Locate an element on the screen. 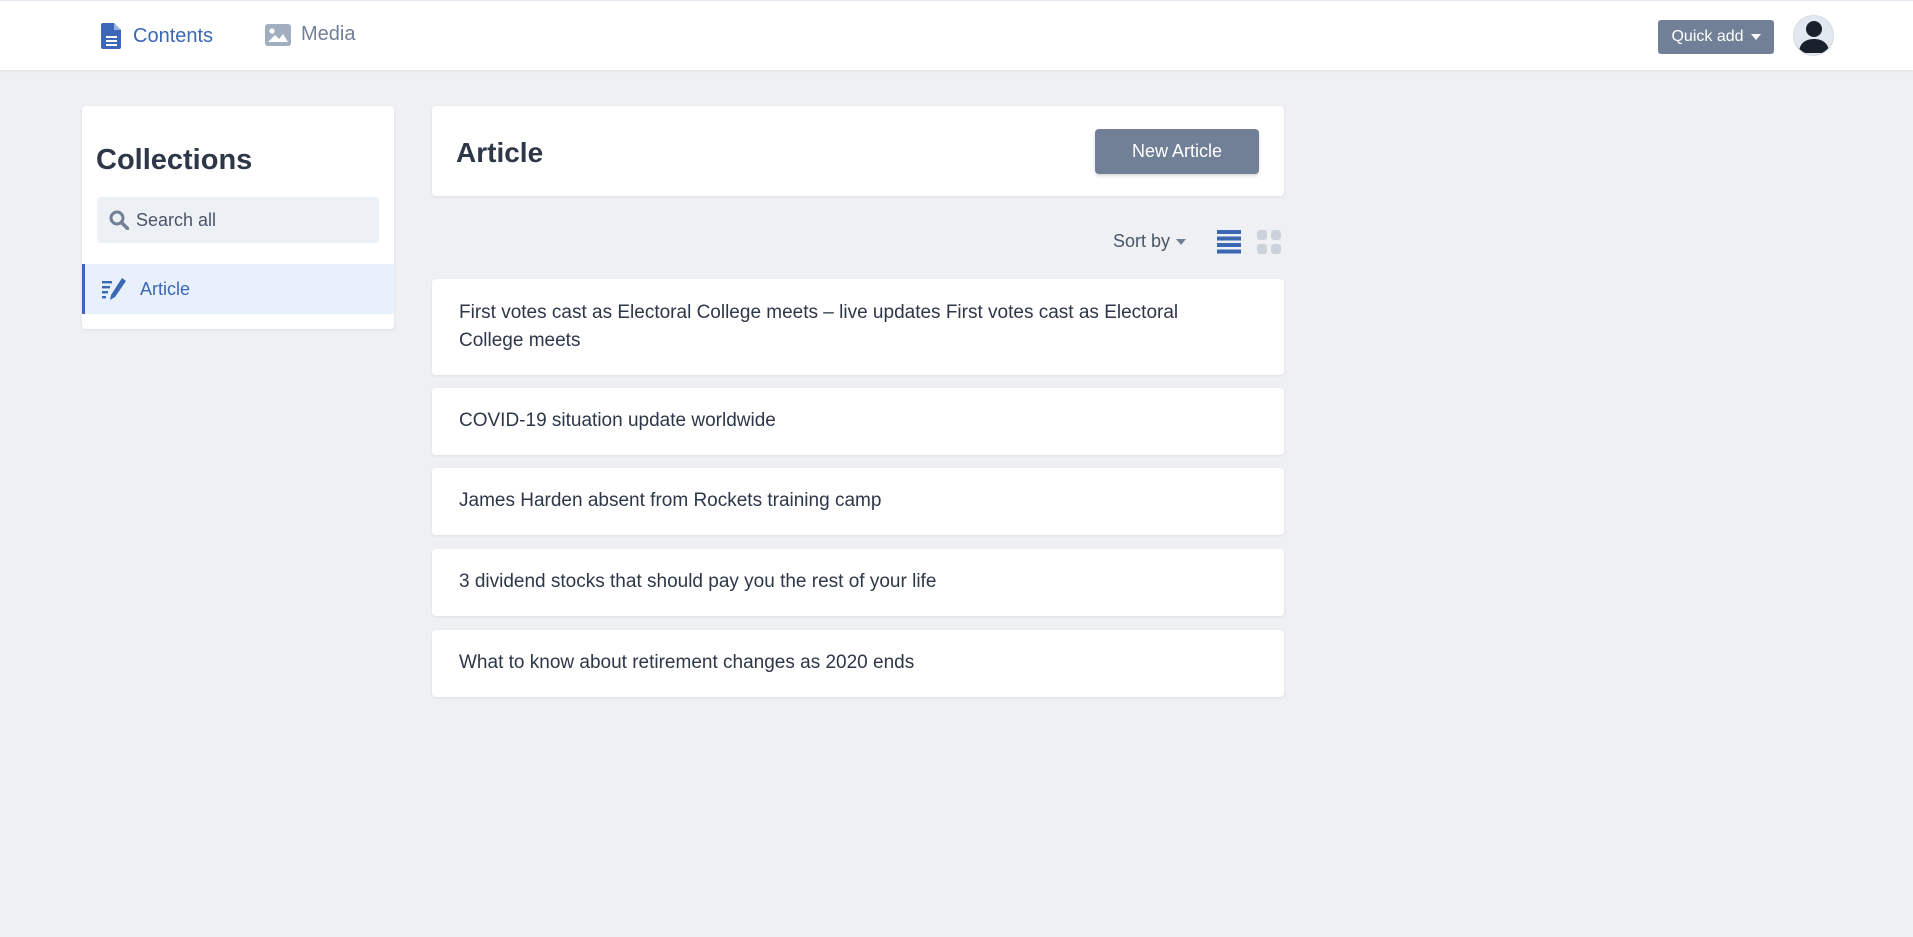  list-item: COVID-19 situation update worldwide is located at coordinates (858, 421).